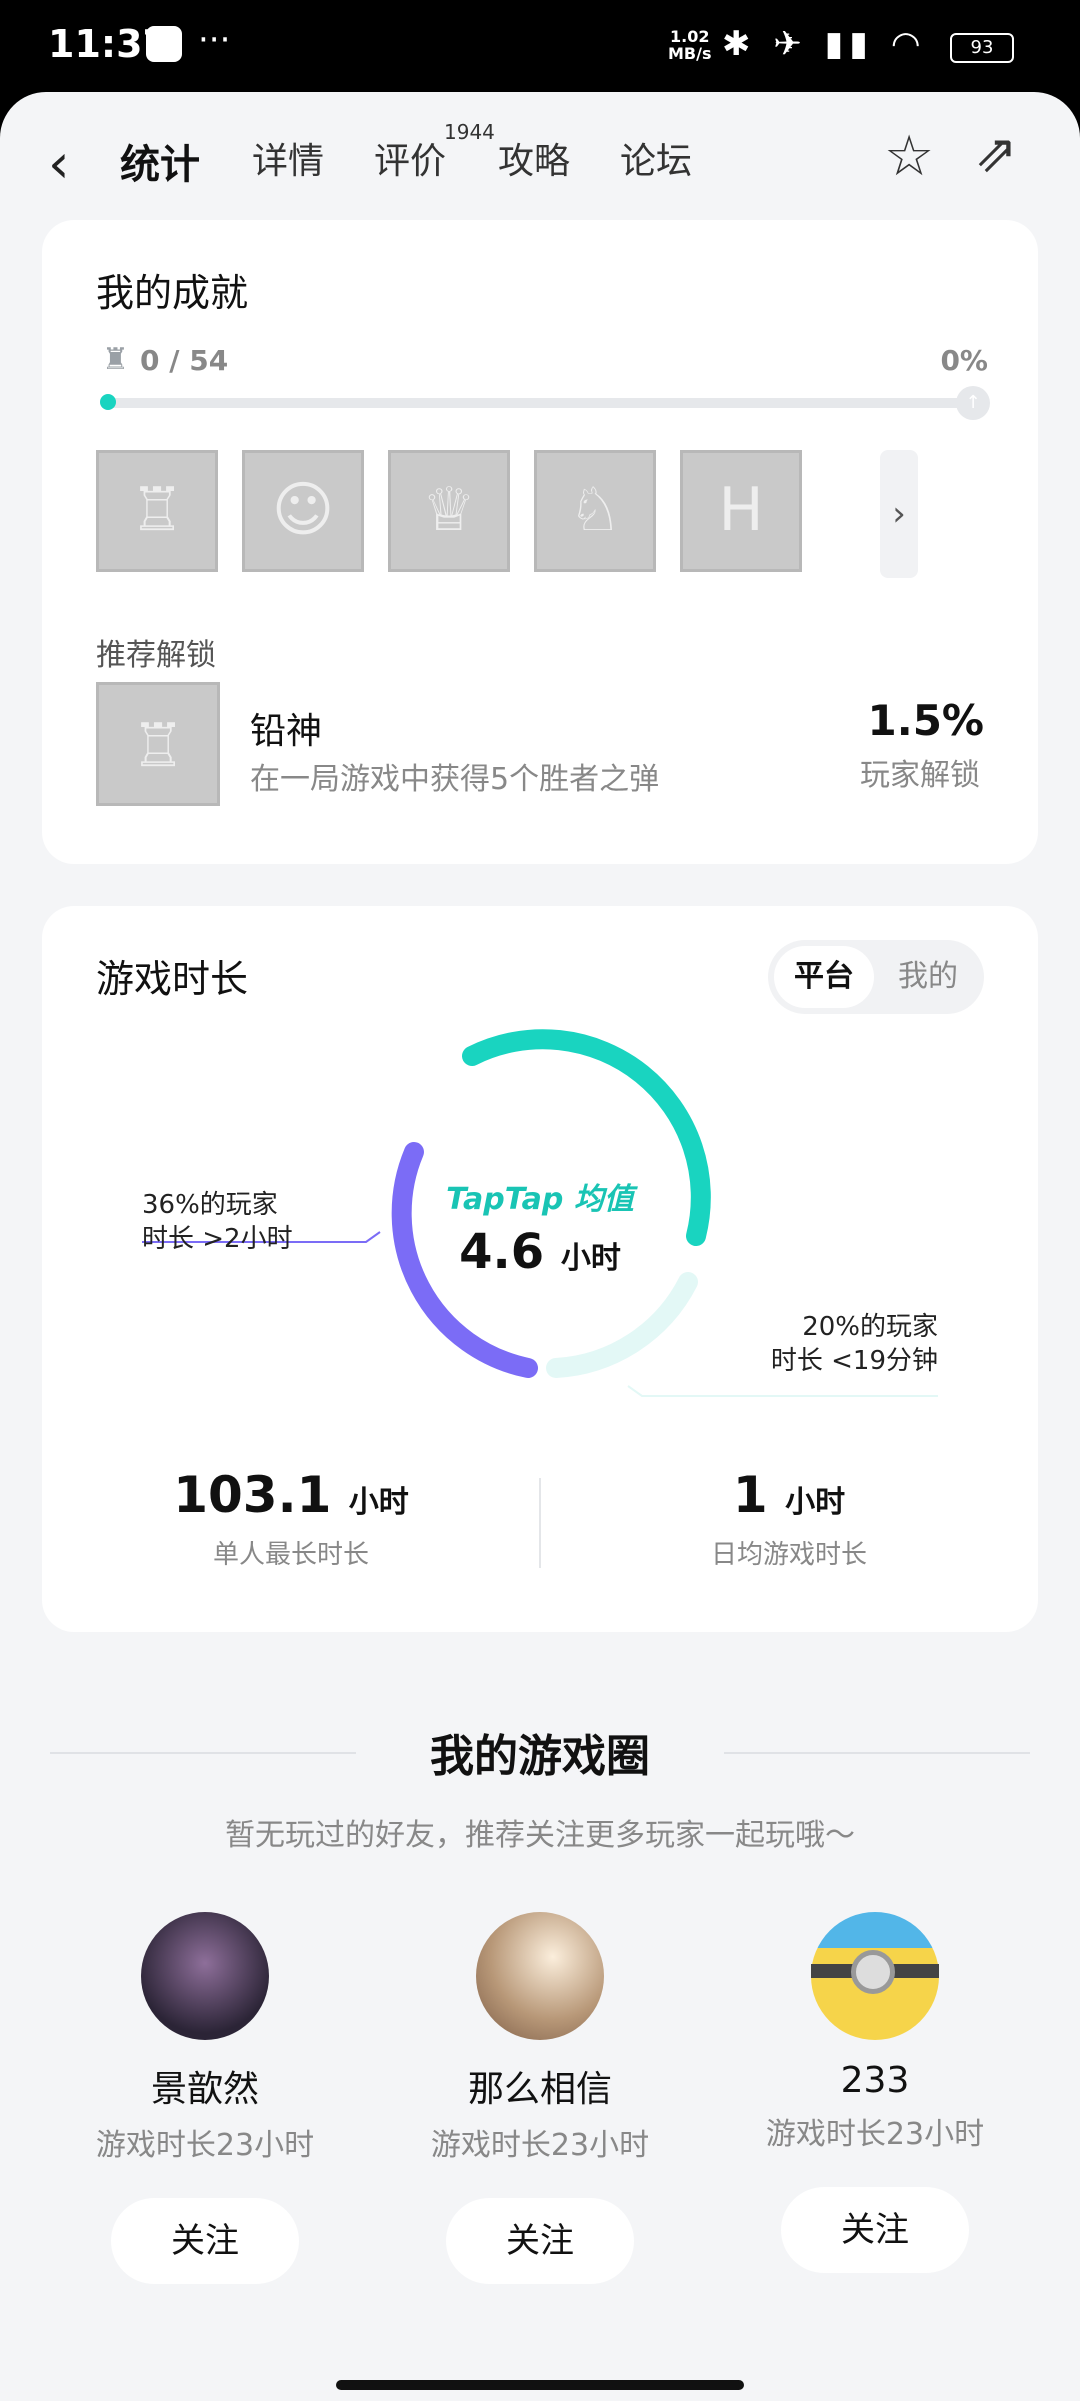 This screenshot has height=2401, width=1080. I want to click on achievement-badge: ♖, so click(157, 511).